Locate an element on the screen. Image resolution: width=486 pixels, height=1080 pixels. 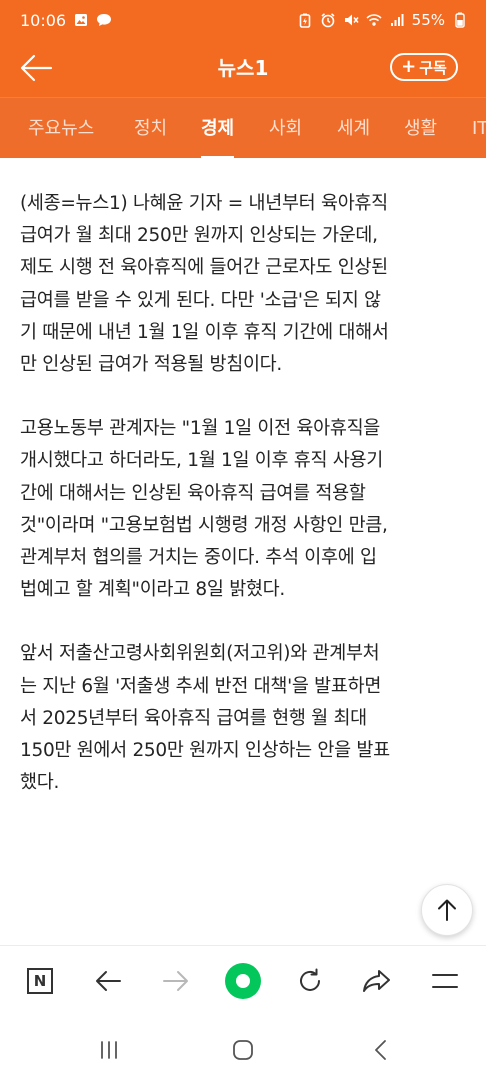
status-bar: 10:06 55% is located at coordinates (243, 20).